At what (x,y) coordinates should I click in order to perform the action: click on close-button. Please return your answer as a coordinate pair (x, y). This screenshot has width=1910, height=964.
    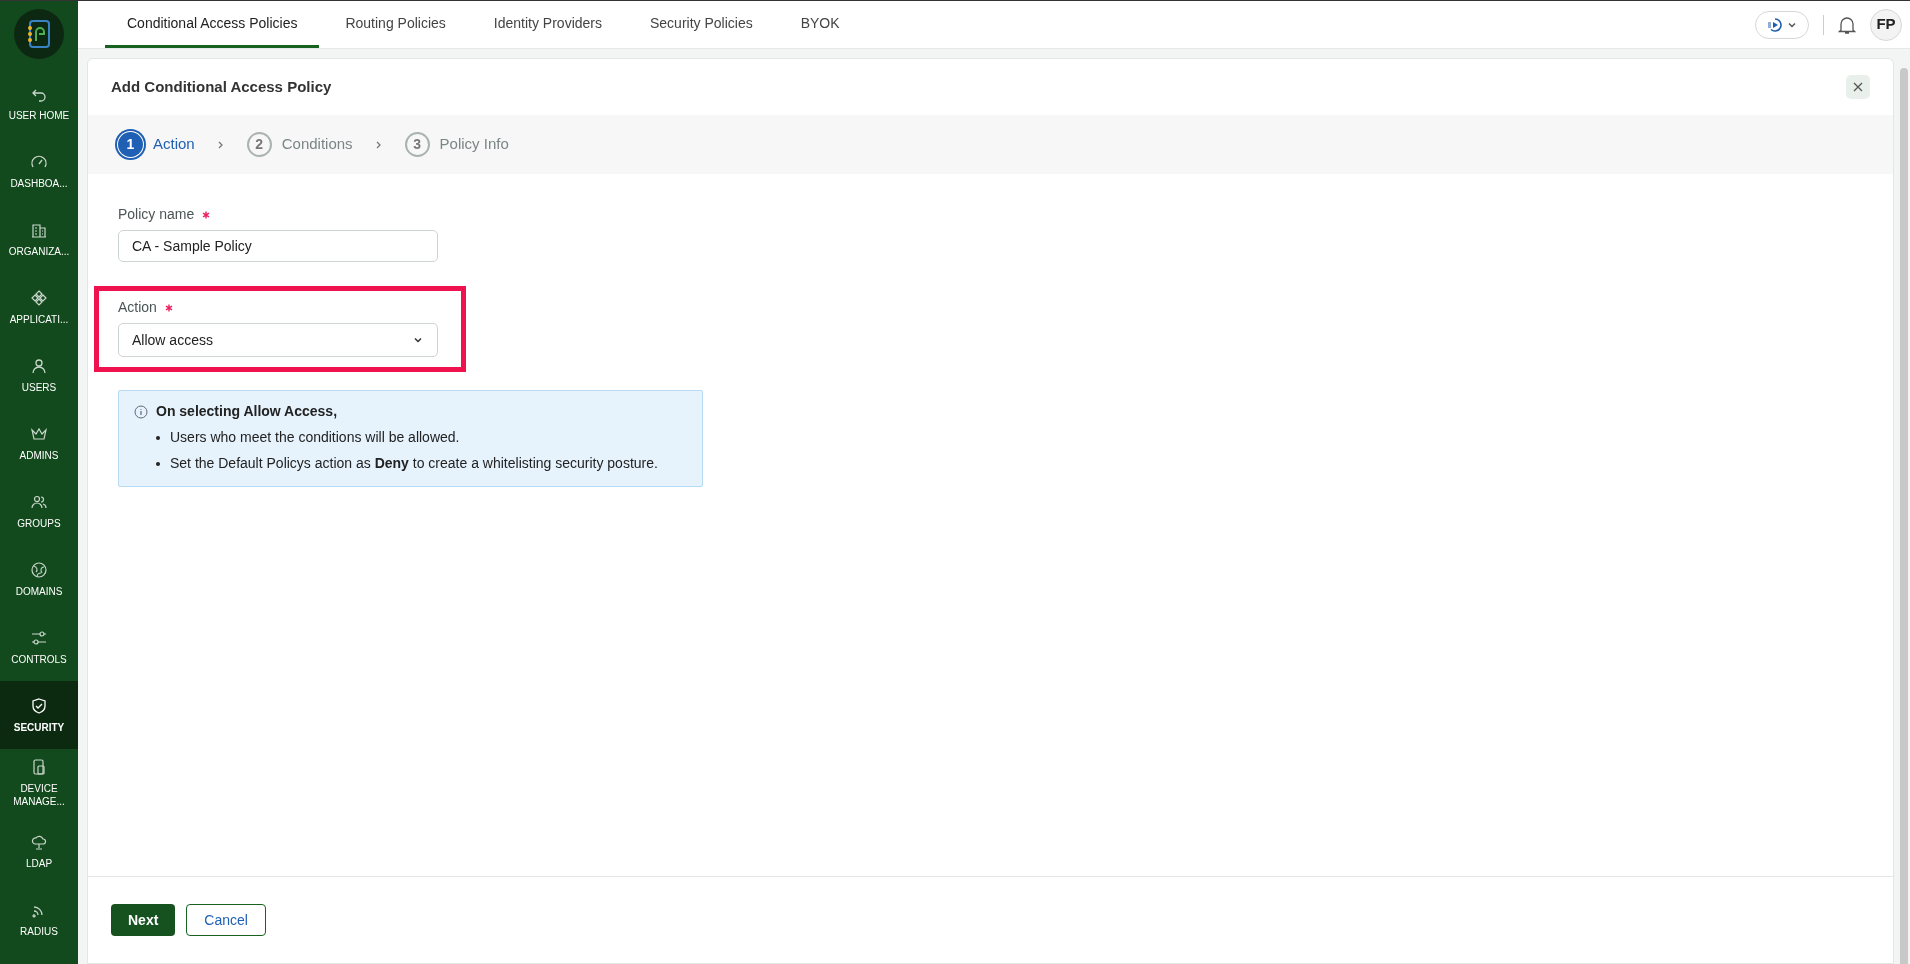
    Looking at the image, I should click on (1858, 87).